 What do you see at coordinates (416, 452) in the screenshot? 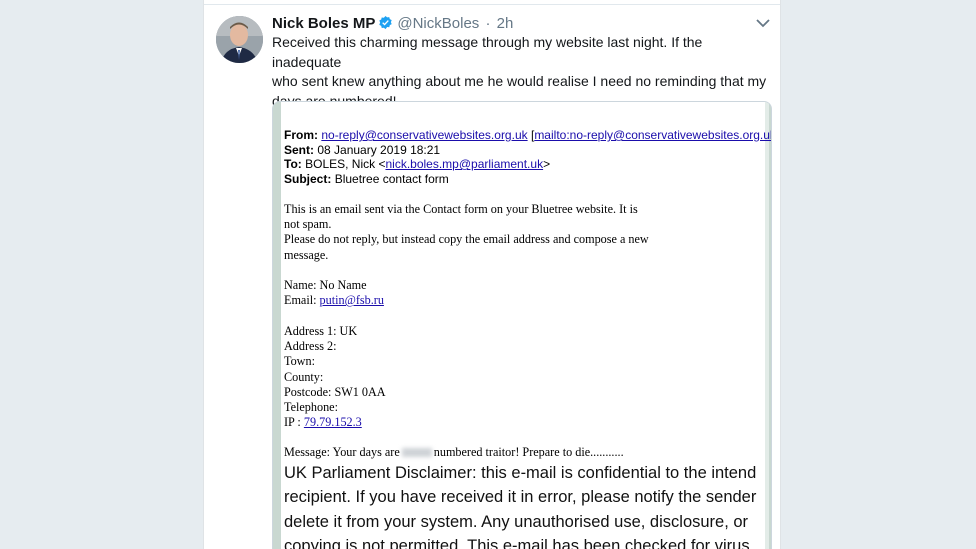
I see `redacted-word` at bounding box center [416, 452].